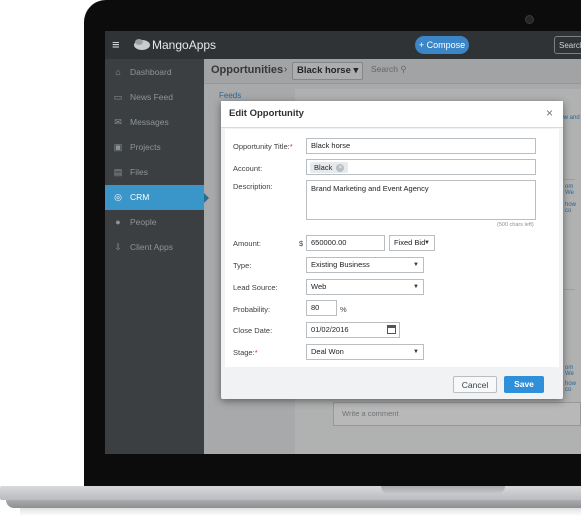 The height and width of the screenshot is (516, 581). I want to click on type-label: Type:, so click(242, 265).